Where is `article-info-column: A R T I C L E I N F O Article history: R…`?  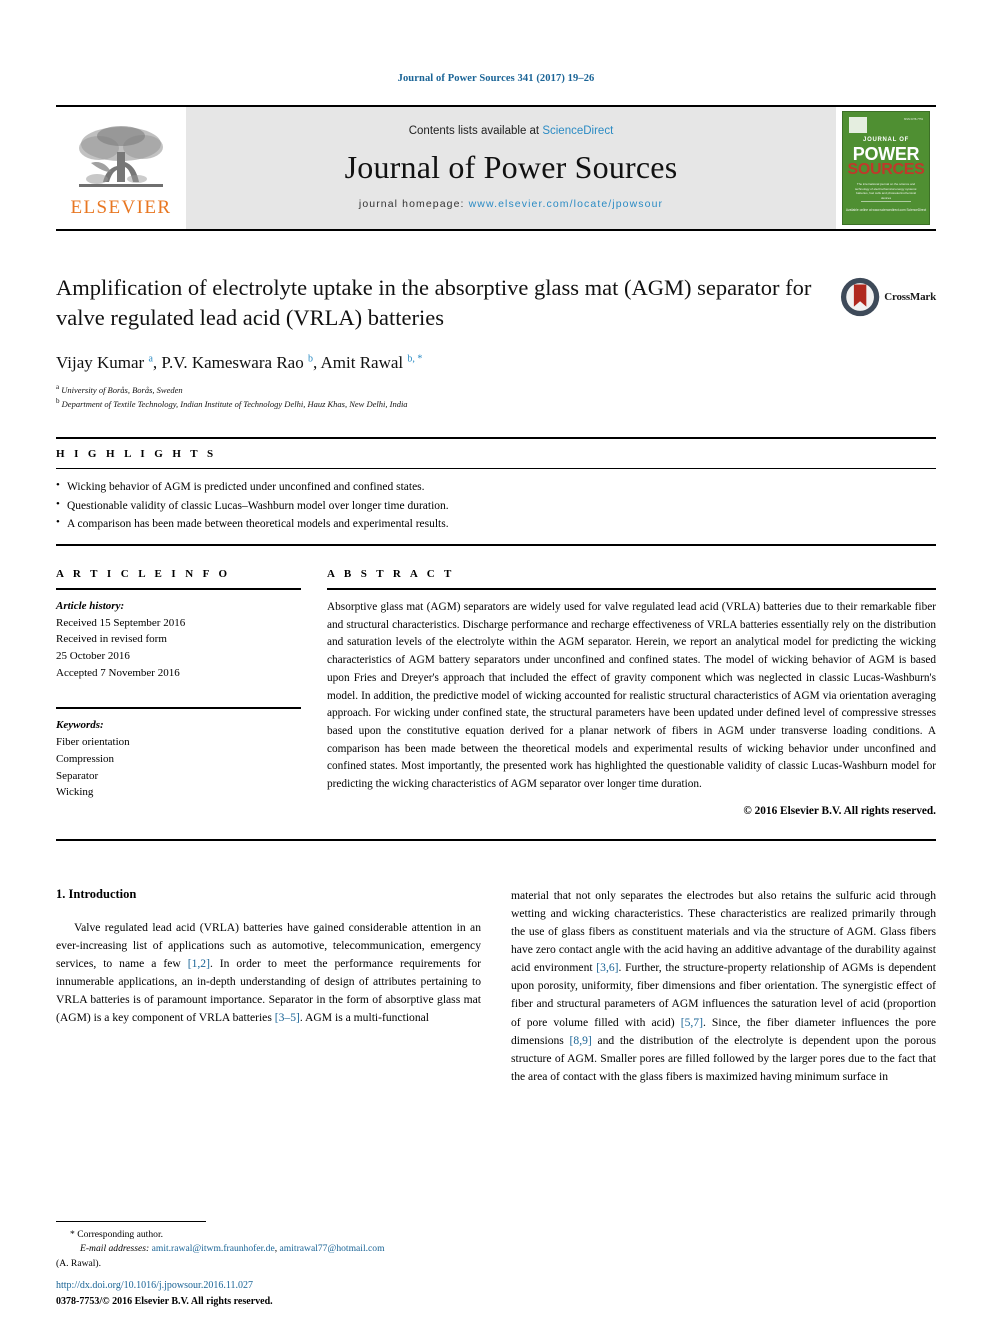
article-info-column: A R T I C L E I N F O Article history: R… is located at coordinates (178, 692).